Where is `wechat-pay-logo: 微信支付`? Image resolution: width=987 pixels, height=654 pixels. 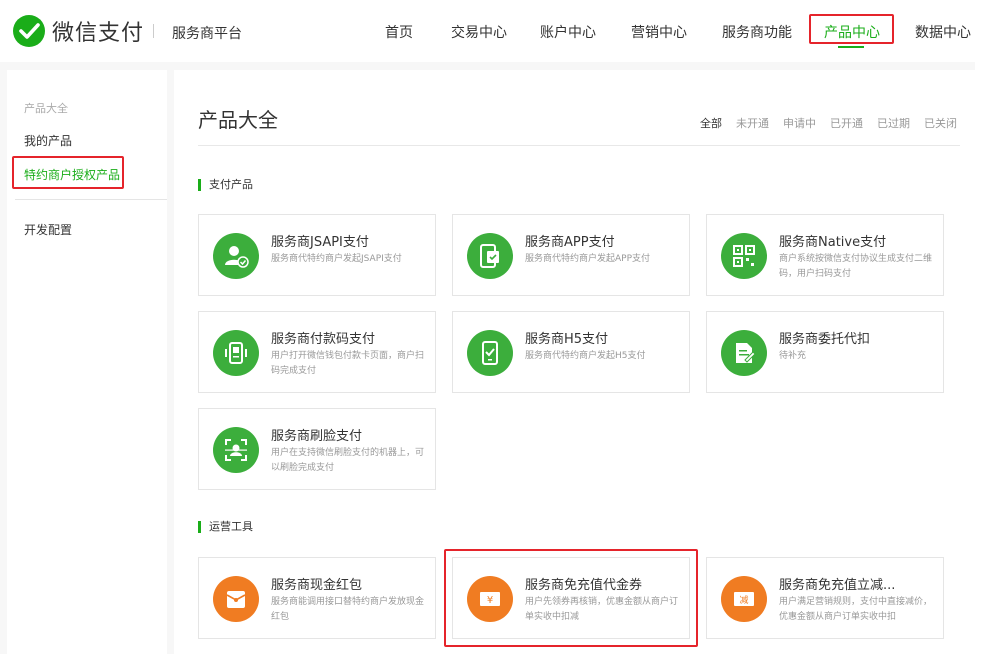 wechat-pay-logo: 微信支付 is located at coordinates (87, 31).